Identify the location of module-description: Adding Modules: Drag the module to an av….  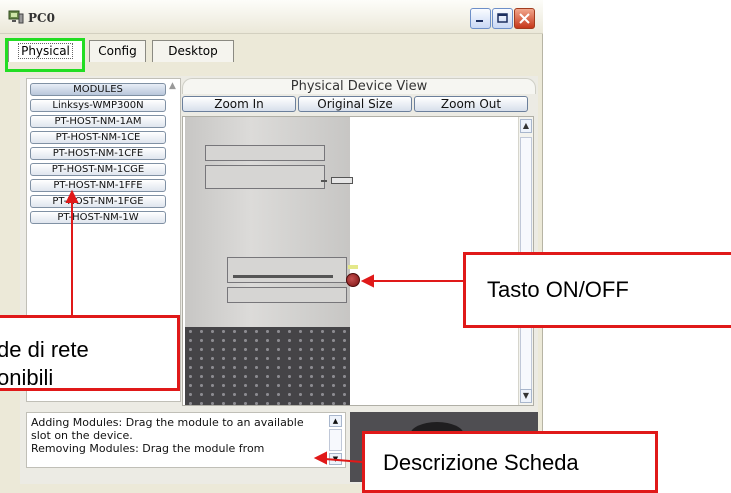
(186, 440).